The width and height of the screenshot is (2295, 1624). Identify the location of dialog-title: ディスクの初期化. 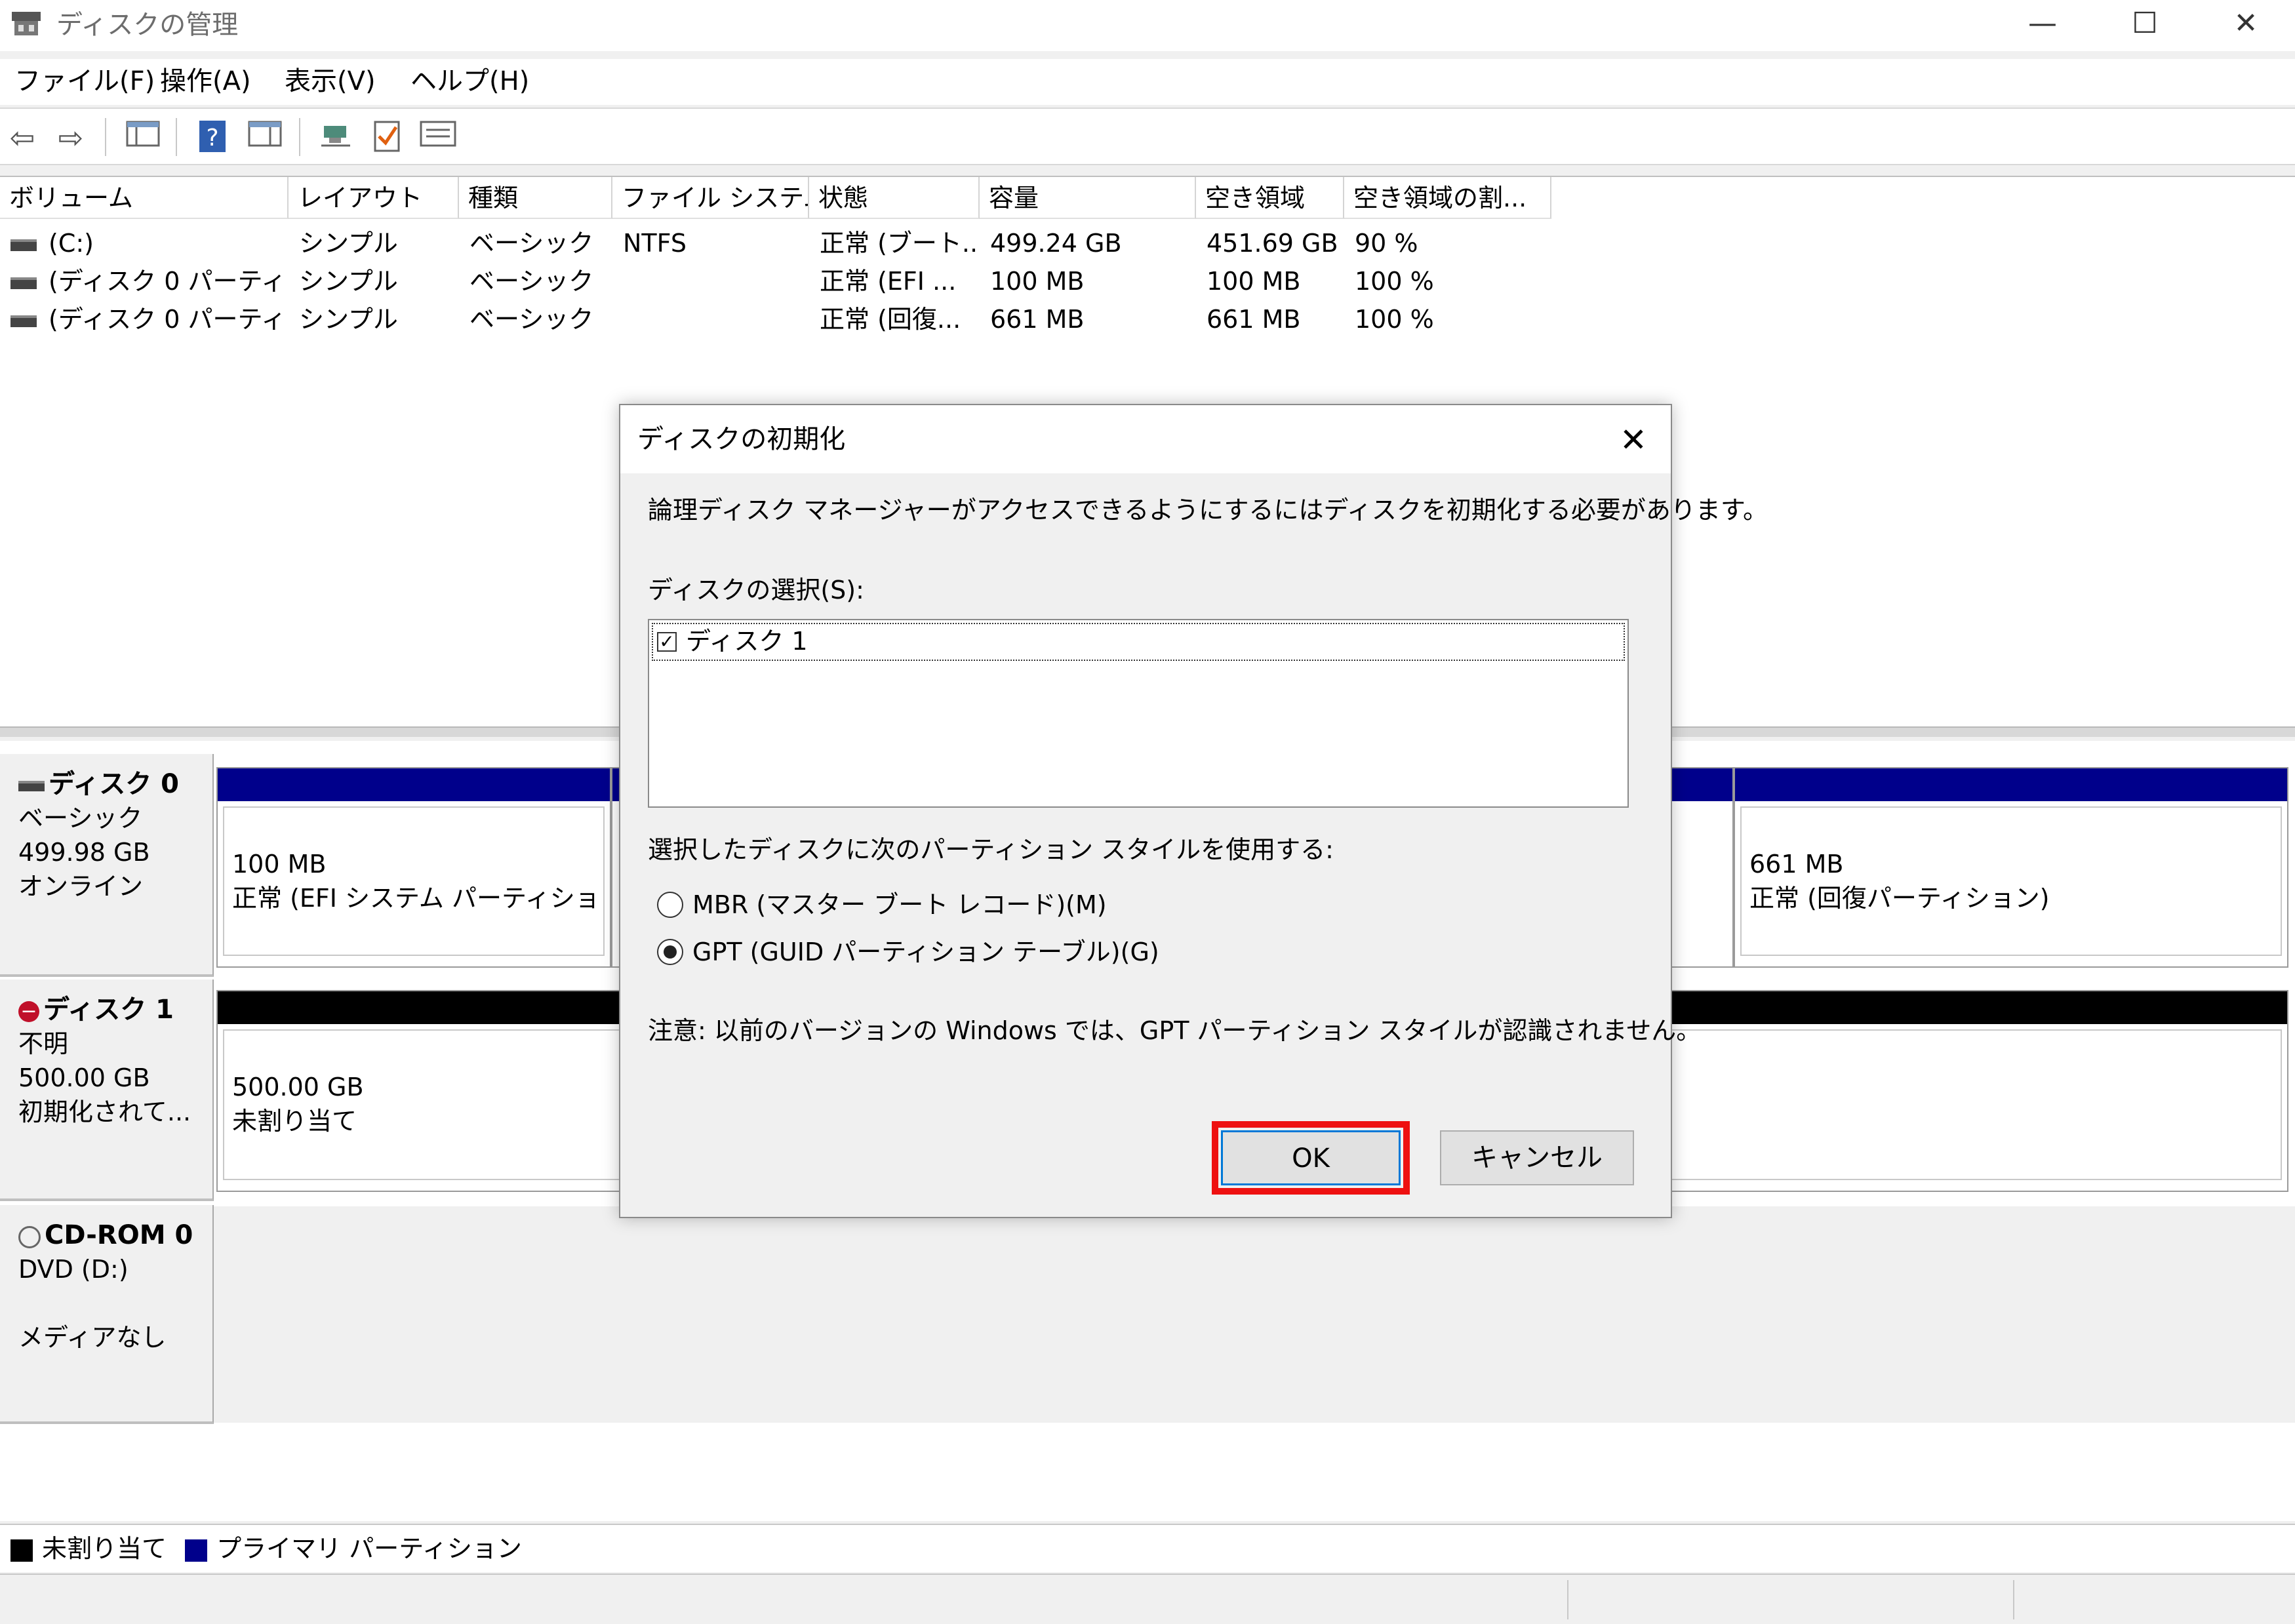
(741, 439).